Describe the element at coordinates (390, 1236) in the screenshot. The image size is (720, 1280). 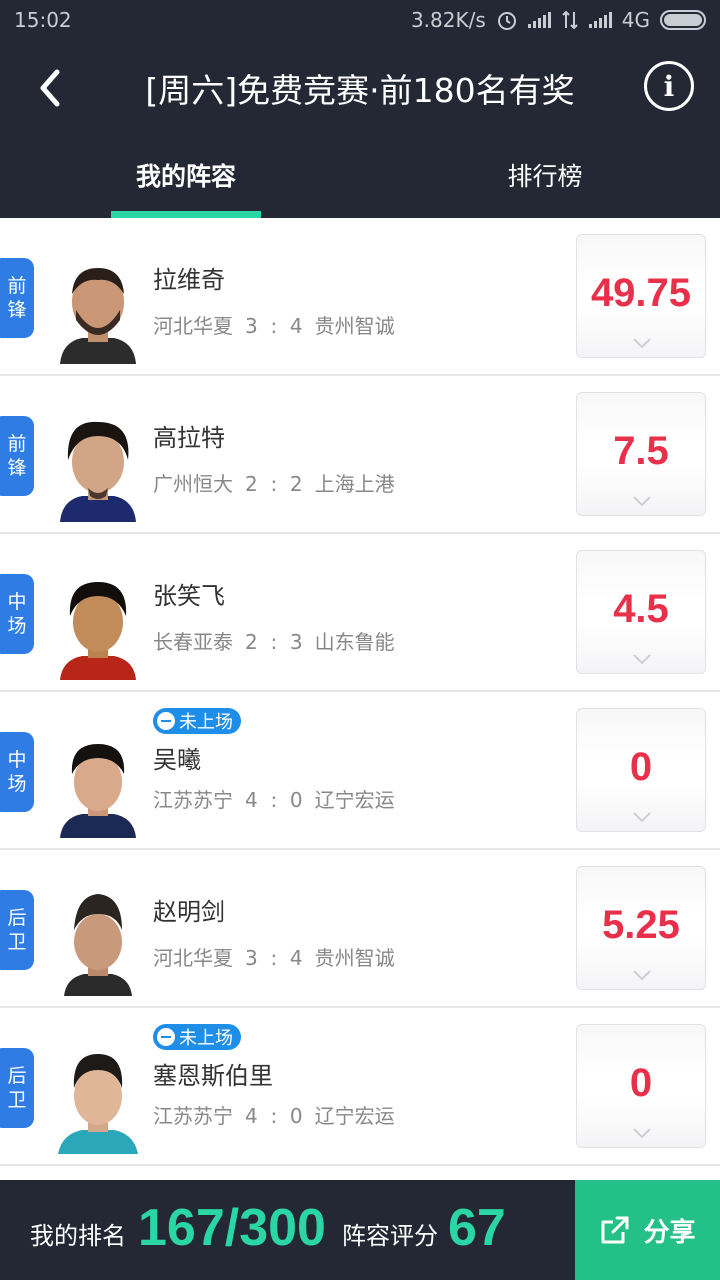
I see `lineup-score-label: 阵容评分` at that location.